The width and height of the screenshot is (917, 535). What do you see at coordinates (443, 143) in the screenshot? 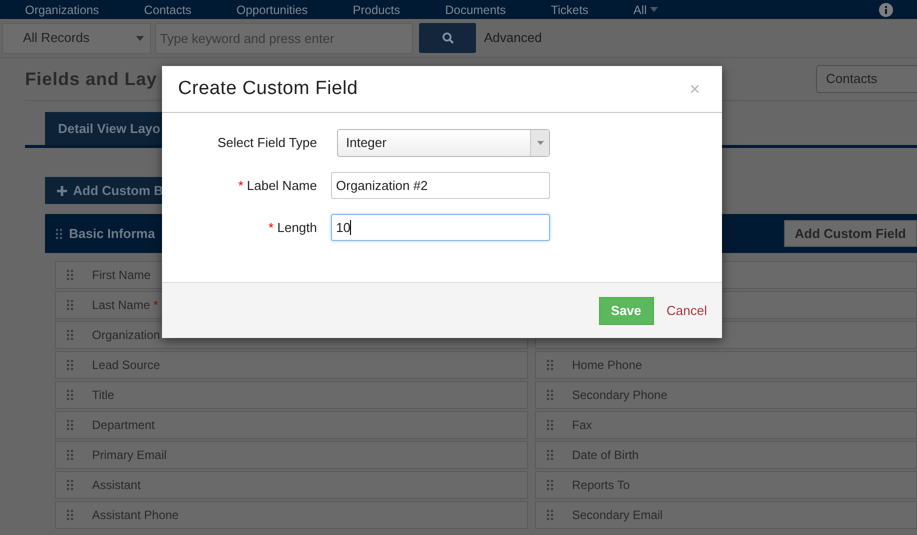
I see `field-type-select: Integer` at bounding box center [443, 143].